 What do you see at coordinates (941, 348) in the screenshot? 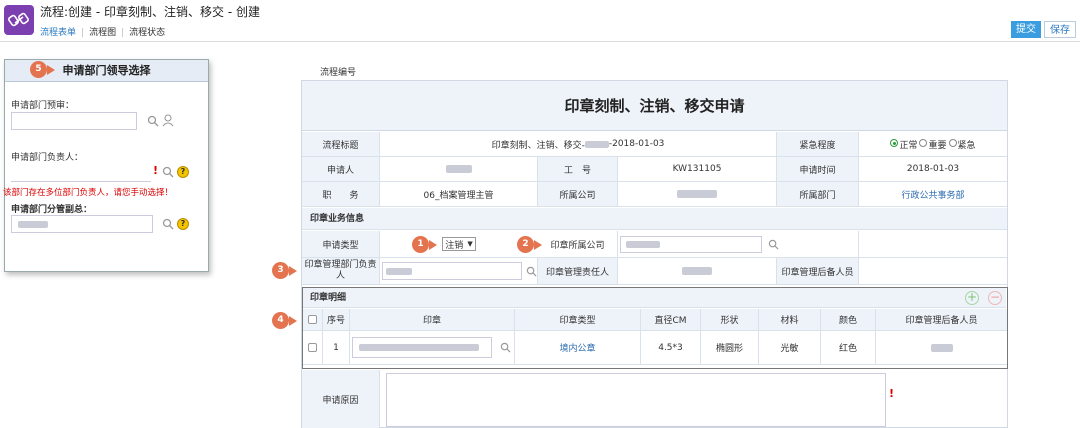
I see `backup-value` at bounding box center [941, 348].